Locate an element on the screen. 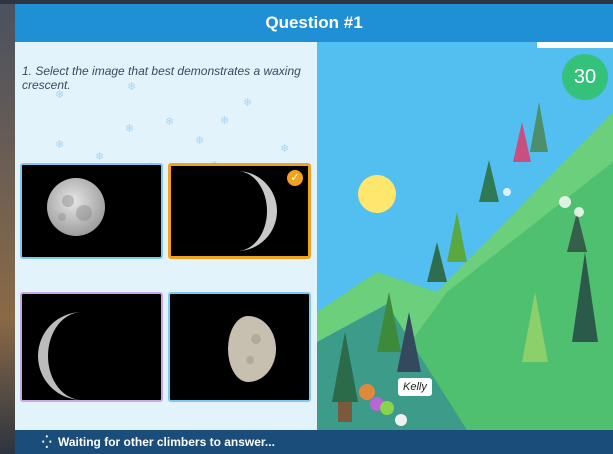 The width and height of the screenshot is (613, 454). selected-check-icon: ✓ is located at coordinates (295, 178).